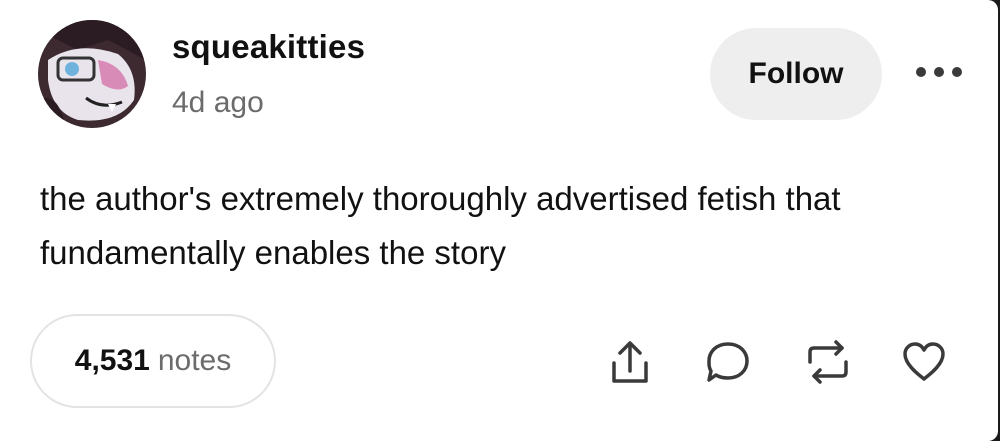 The height and width of the screenshot is (441, 1000). I want to click on reply-icon, so click(728, 362).